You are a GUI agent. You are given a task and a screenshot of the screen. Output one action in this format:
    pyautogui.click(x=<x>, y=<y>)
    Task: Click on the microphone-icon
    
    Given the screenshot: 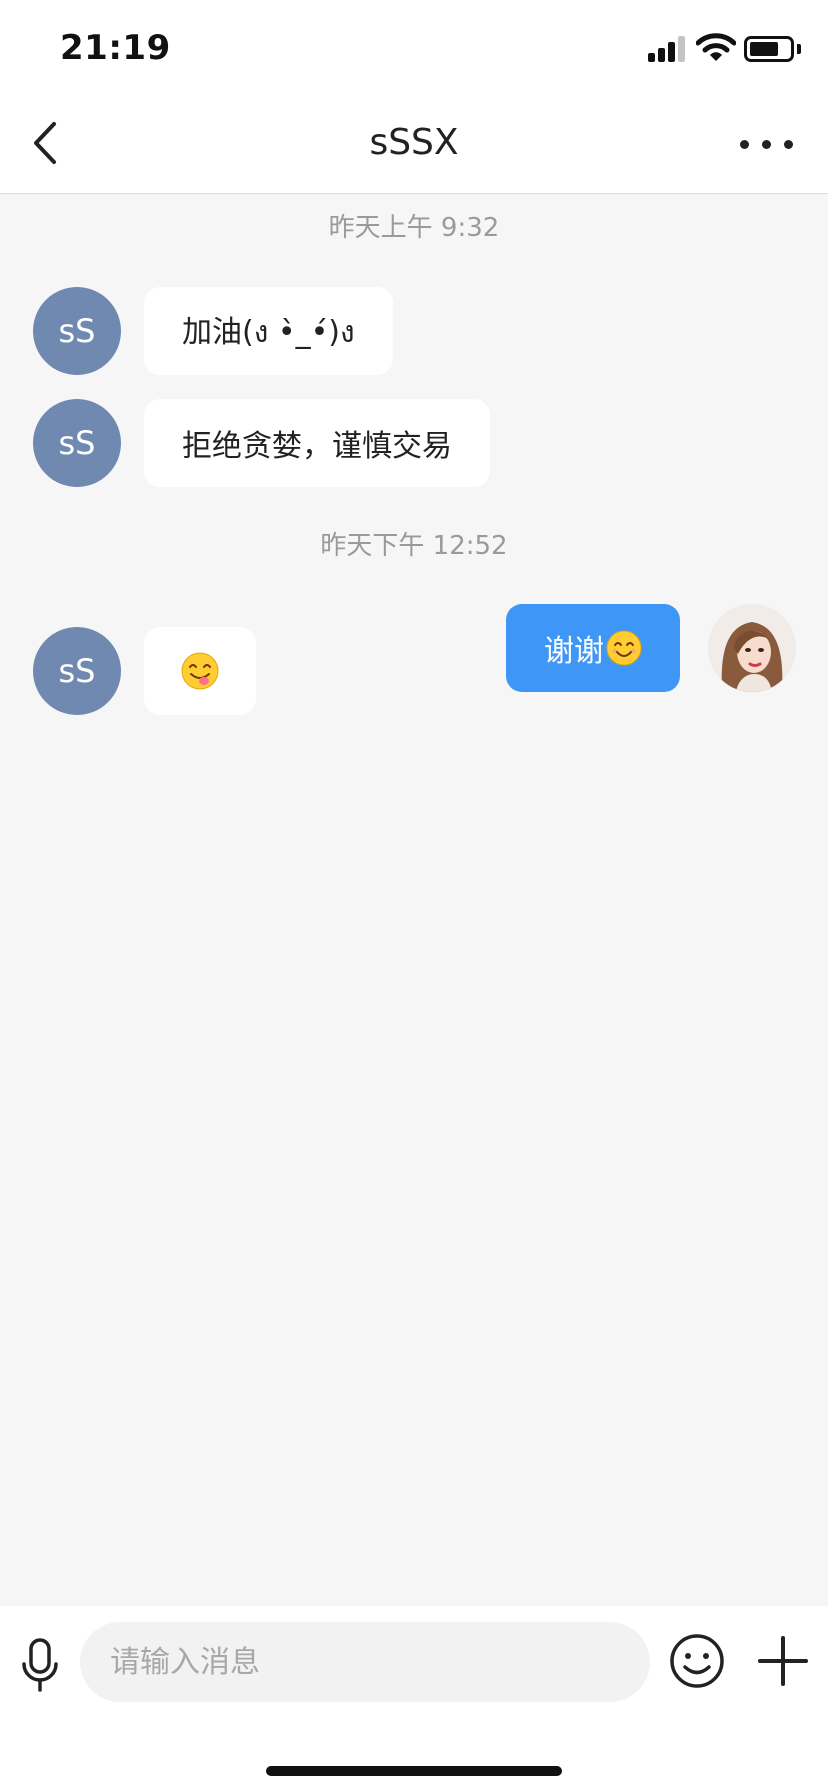 What is the action you would take?
    pyautogui.click(x=40, y=1666)
    